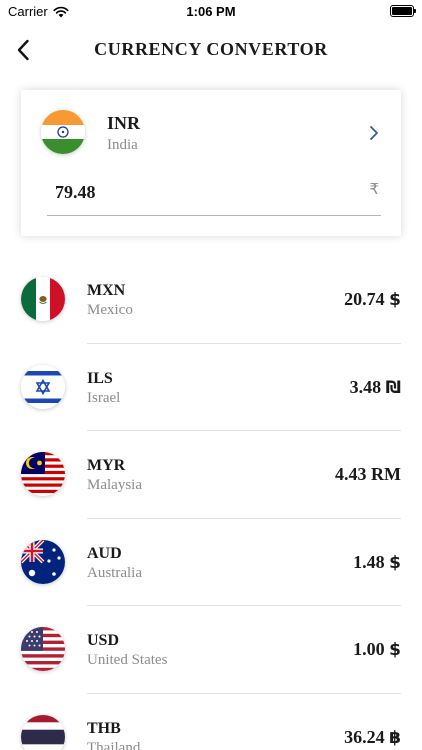  What do you see at coordinates (372, 299) in the screenshot?
I see `converted-value: 20.74 $` at bounding box center [372, 299].